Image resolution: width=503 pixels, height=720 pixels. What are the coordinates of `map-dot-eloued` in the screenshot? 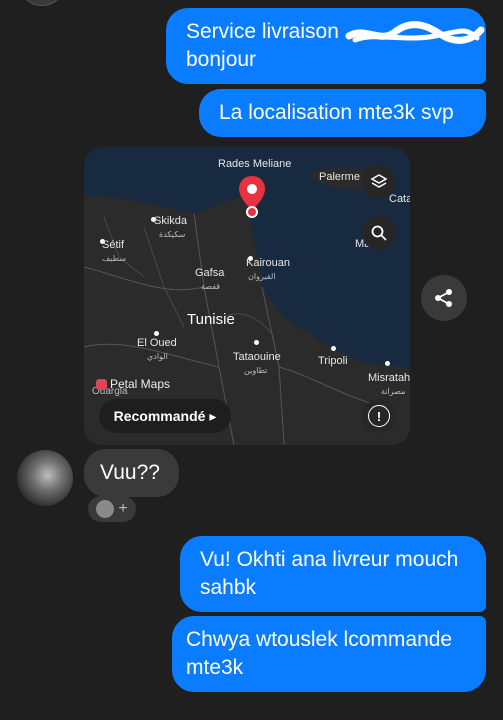 It's located at (156, 333).